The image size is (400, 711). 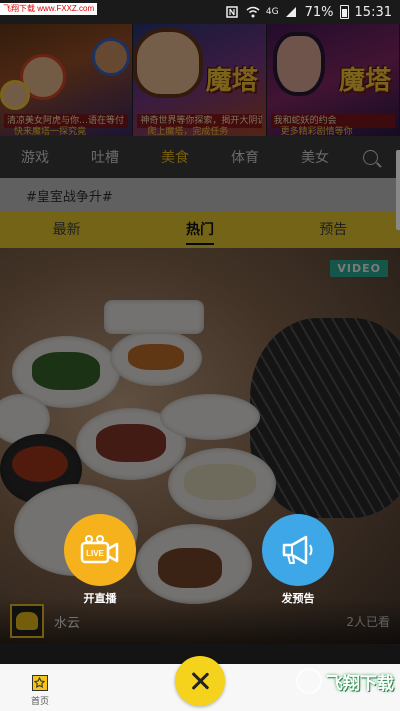 What do you see at coordinates (27, 621) in the screenshot?
I see `avatar` at bounding box center [27, 621].